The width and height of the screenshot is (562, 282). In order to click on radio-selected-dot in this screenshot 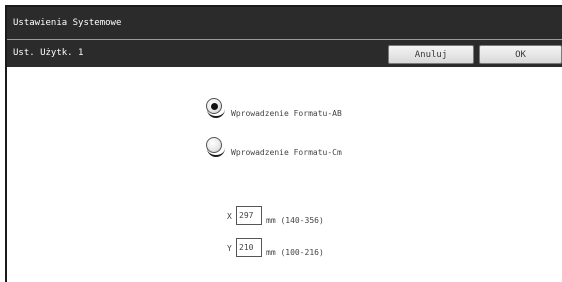, I will do `click(214, 106)`.